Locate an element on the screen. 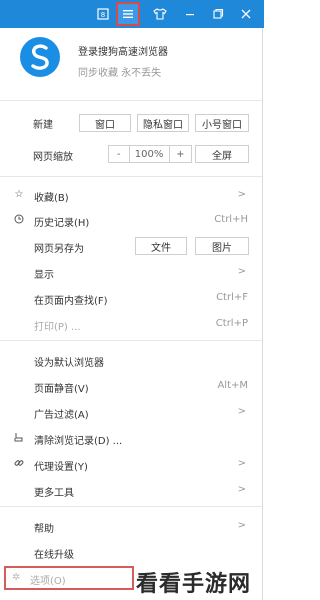 This screenshot has width=320, height=600. star-icon: ☆ is located at coordinates (19, 194).